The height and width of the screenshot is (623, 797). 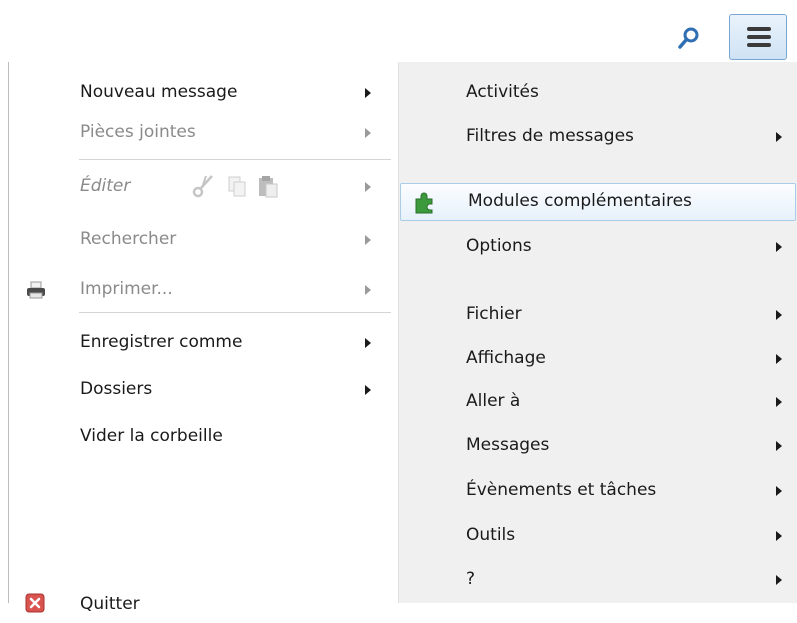 I want to click on menu-item-label: Quitter, so click(x=110, y=604).